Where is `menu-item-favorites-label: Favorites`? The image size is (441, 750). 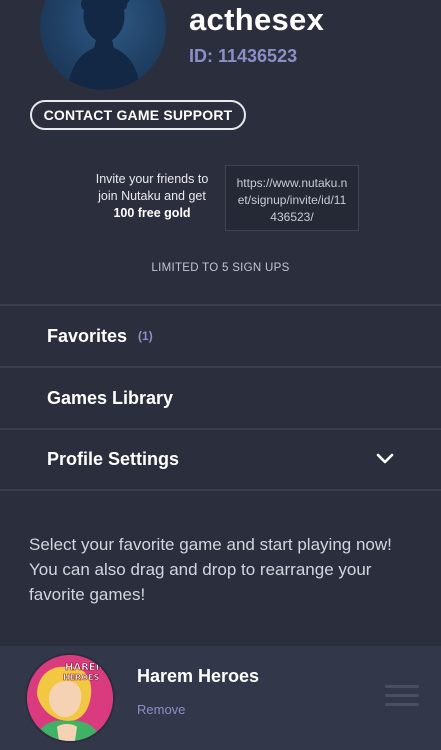 menu-item-favorites-label: Favorites is located at coordinates (87, 335).